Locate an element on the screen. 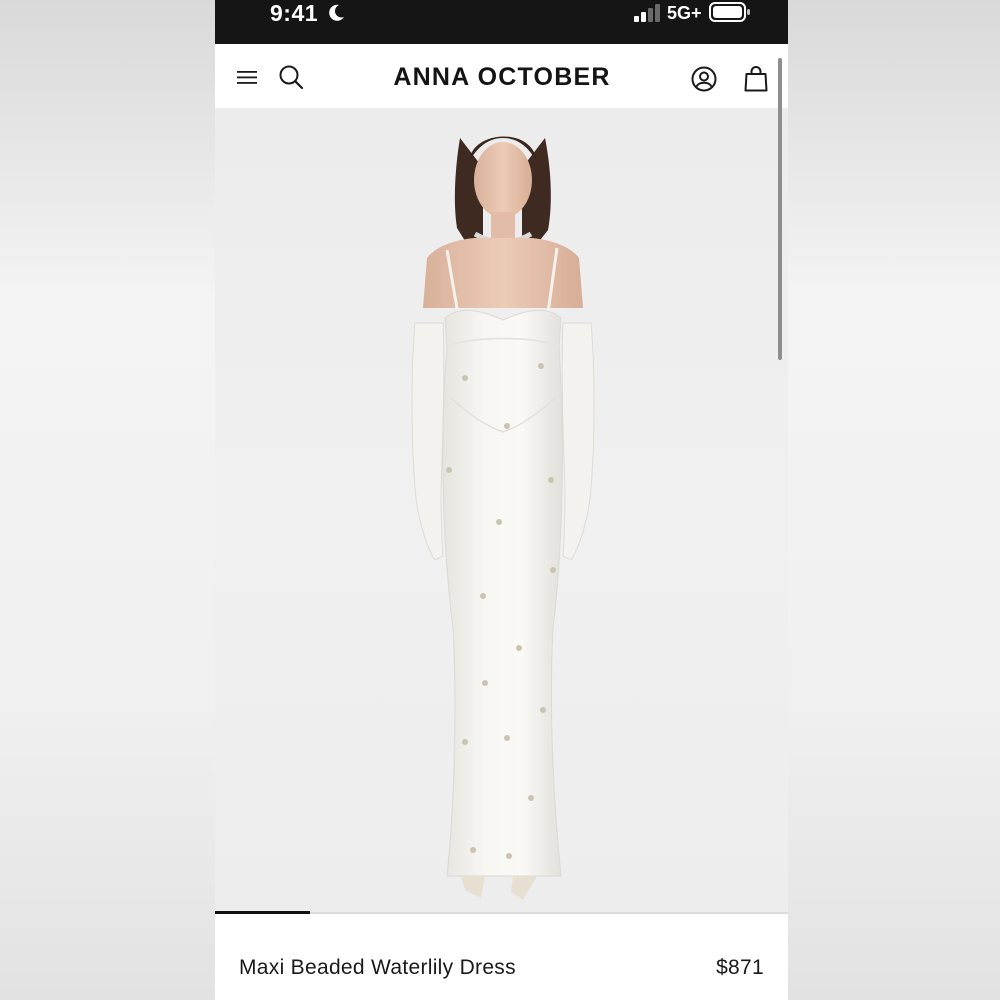 This screenshot has width=1000, height=1000. dress is located at coordinates (502, 593).